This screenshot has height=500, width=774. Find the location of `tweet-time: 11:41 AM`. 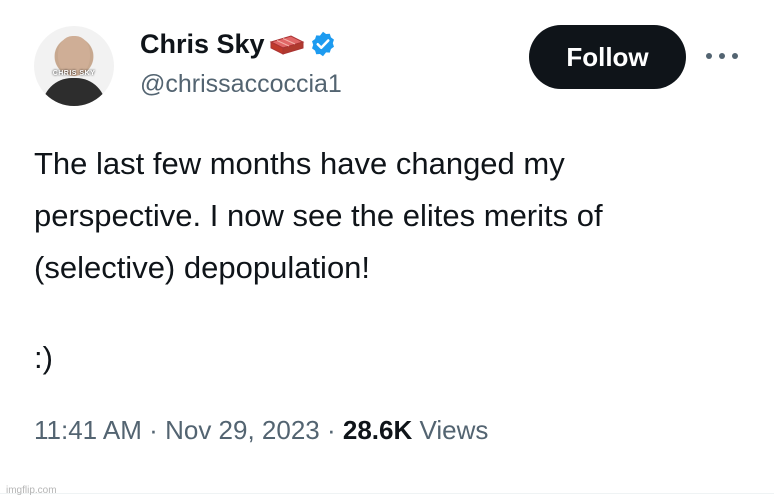

tweet-time: 11:41 AM is located at coordinates (88, 430).